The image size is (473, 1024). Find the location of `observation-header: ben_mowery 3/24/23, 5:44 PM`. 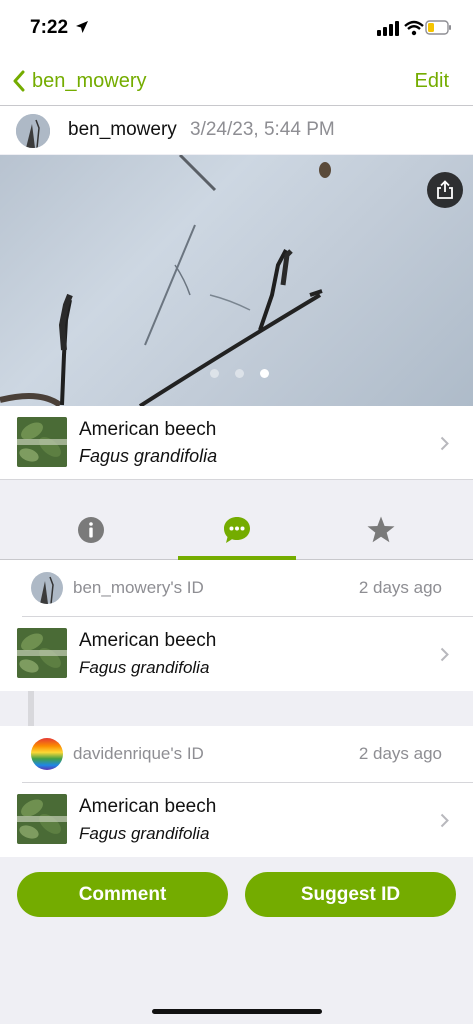

observation-header: ben_mowery 3/24/23, 5:44 PM is located at coordinates (236, 130).